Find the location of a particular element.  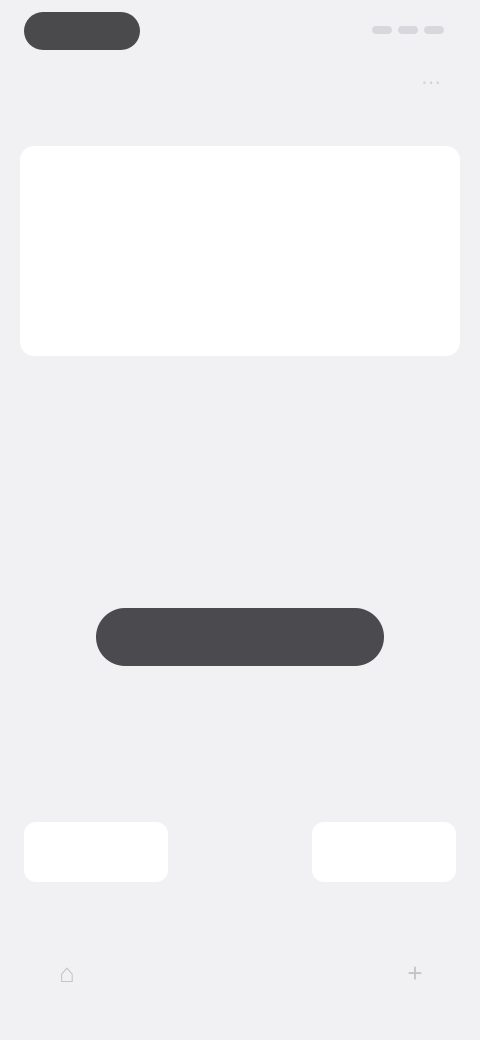

more-icon: ⋯ is located at coordinates (431, 83).